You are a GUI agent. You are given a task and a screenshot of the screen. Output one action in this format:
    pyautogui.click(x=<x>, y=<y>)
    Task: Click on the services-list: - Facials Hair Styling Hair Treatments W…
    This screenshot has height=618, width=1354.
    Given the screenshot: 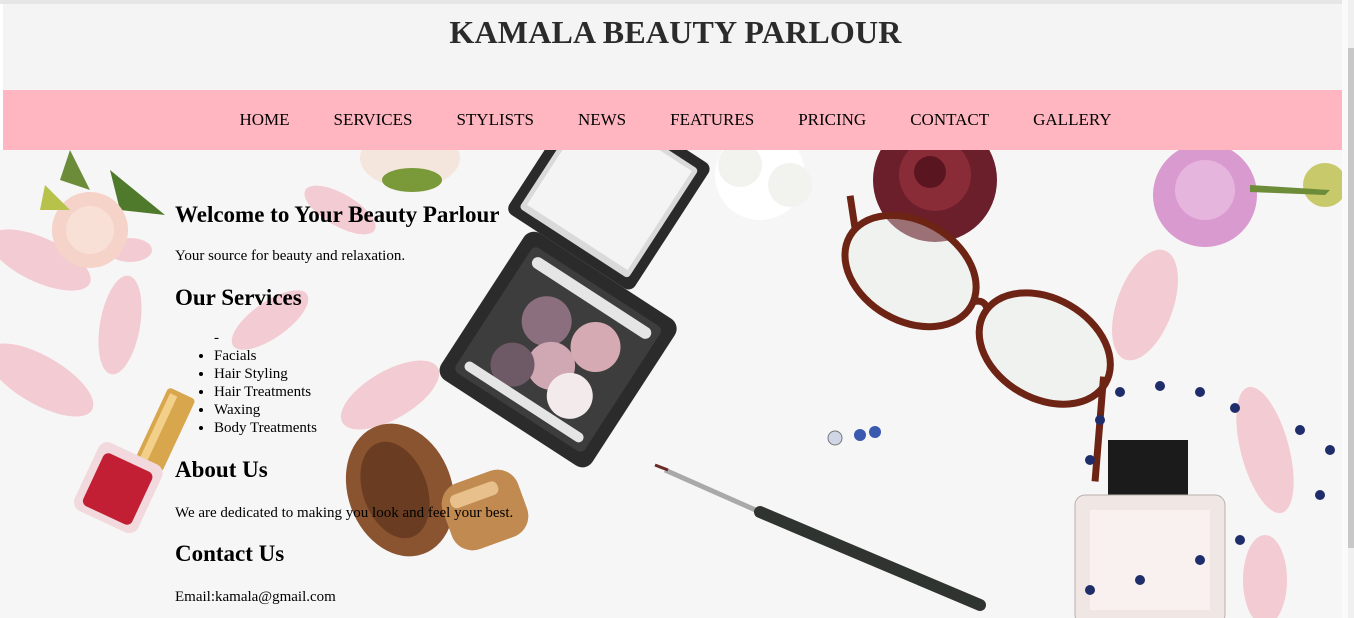 What is the action you would take?
    pyautogui.click(x=425, y=383)
    